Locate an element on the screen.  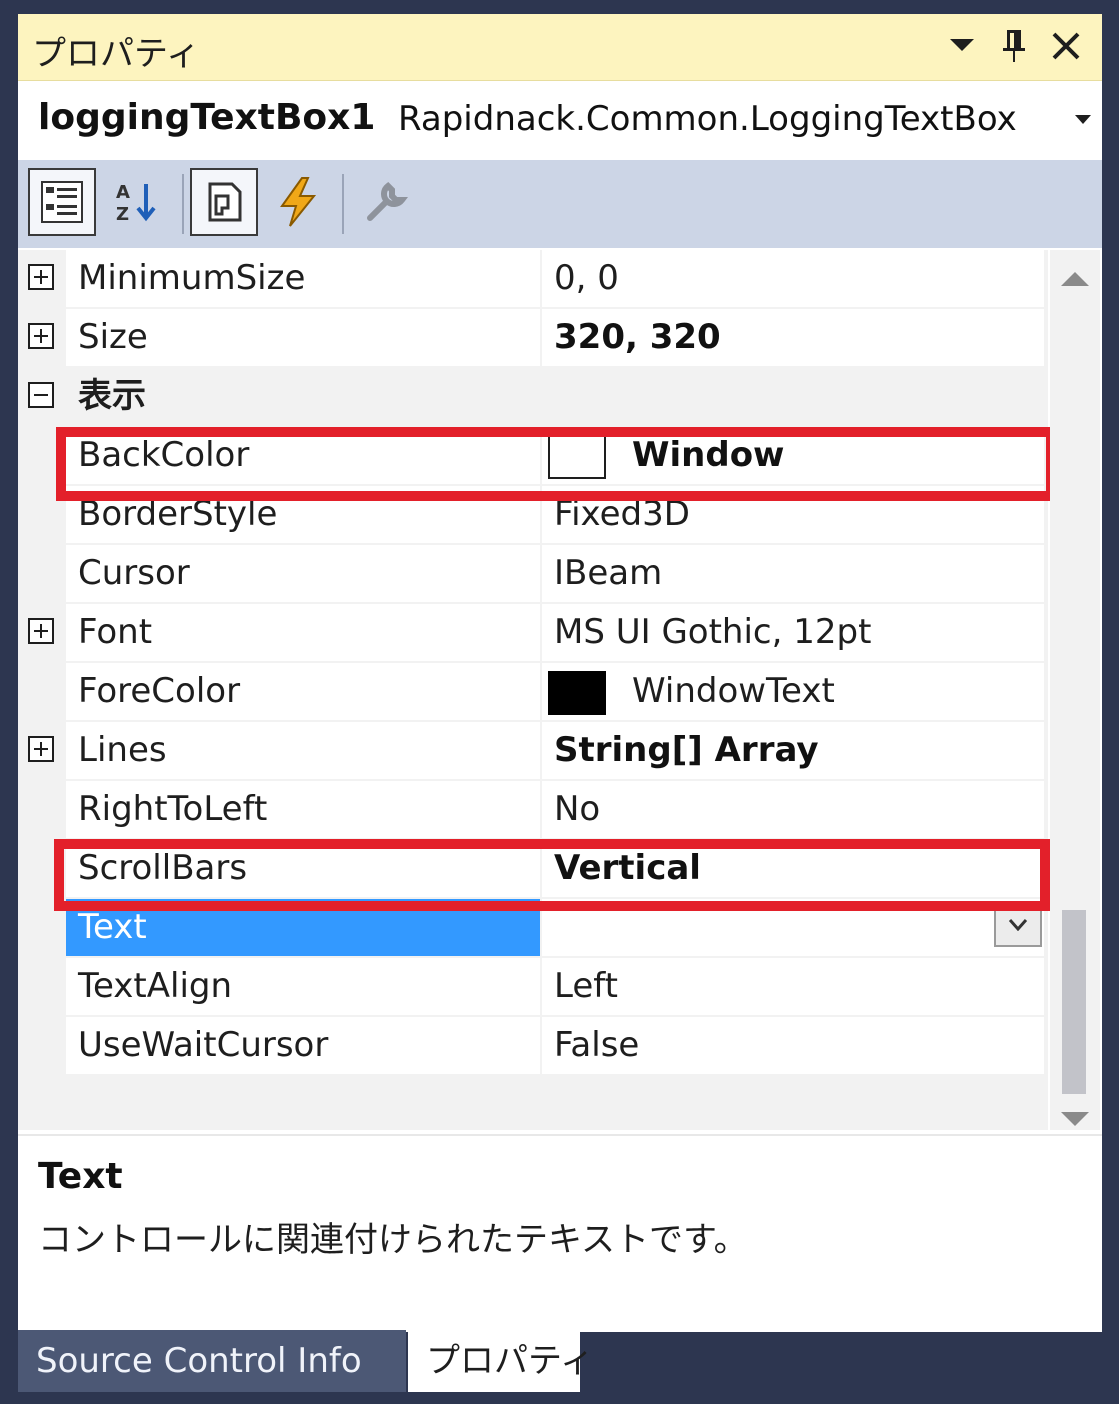
property-value: No is located at coordinates (793, 809).